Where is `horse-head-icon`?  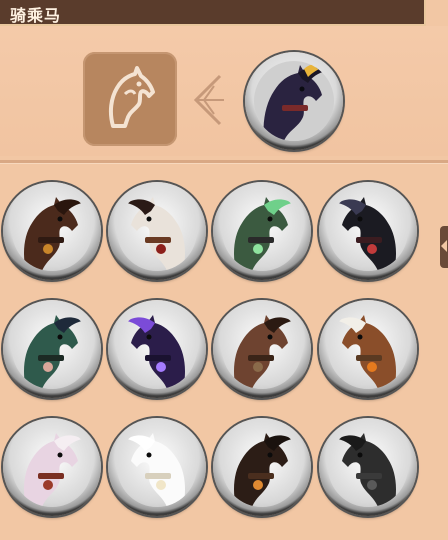 horse-head-icon is located at coordinates (131, 97).